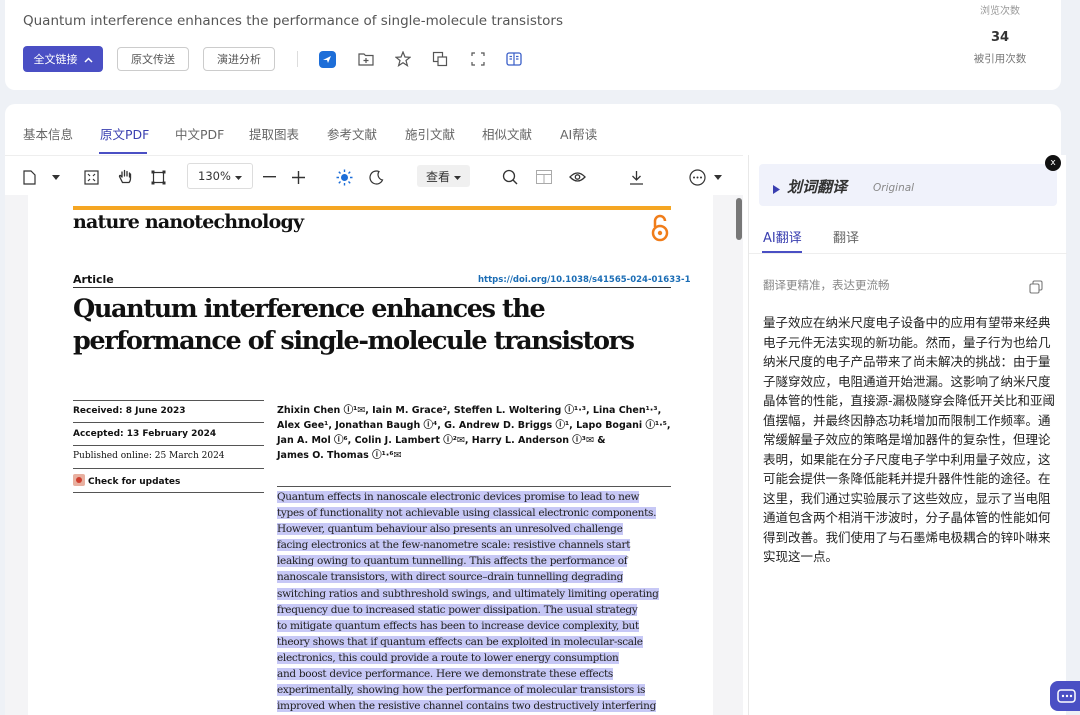 The width and height of the screenshot is (1080, 715). I want to click on layout-icon, so click(544, 177).